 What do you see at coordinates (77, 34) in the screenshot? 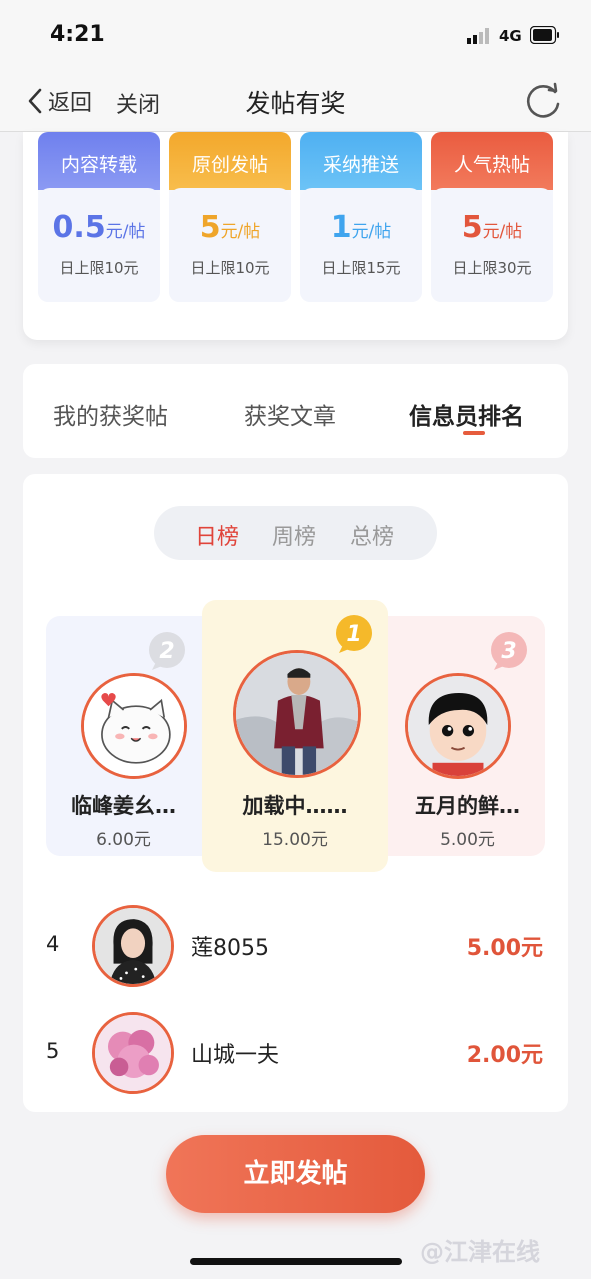
I see `status-time: 4:21` at bounding box center [77, 34].